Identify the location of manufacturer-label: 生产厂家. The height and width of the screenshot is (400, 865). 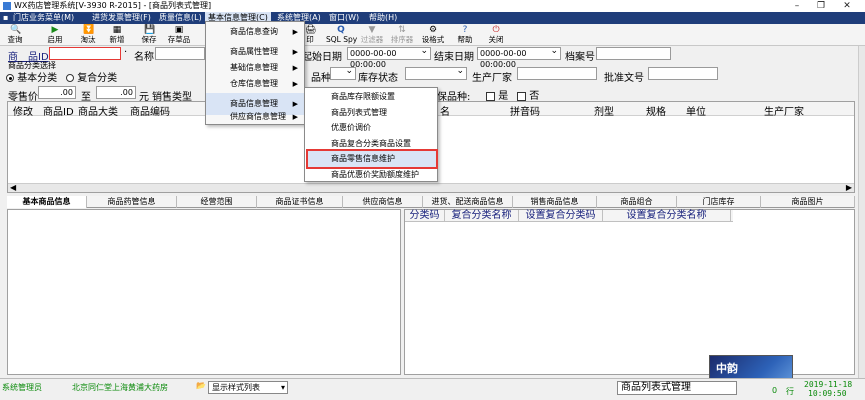
(492, 78).